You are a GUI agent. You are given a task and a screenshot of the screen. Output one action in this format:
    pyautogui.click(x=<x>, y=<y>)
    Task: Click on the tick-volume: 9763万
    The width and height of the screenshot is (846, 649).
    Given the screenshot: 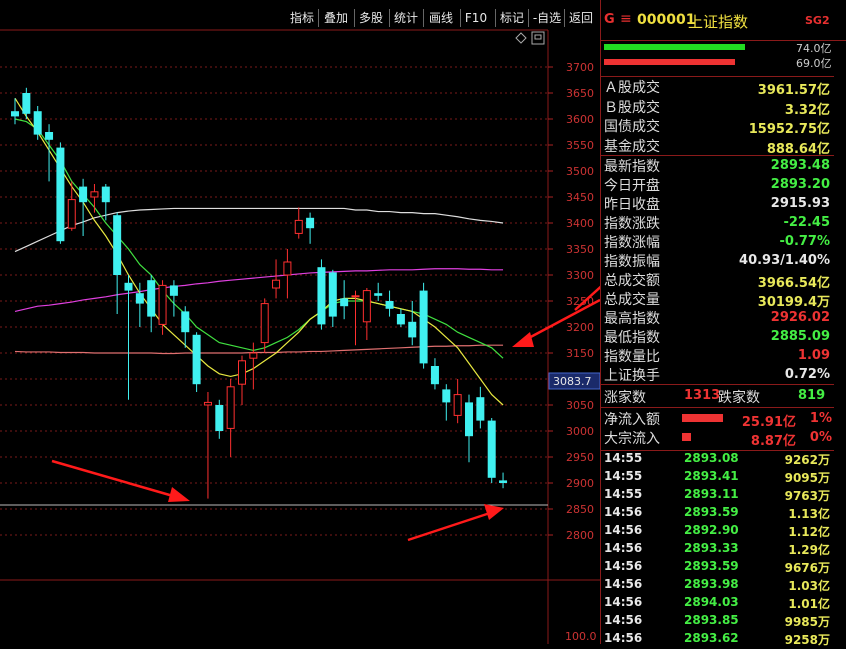 What is the action you would take?
    pyautogui.click(x=807, y=496)
    